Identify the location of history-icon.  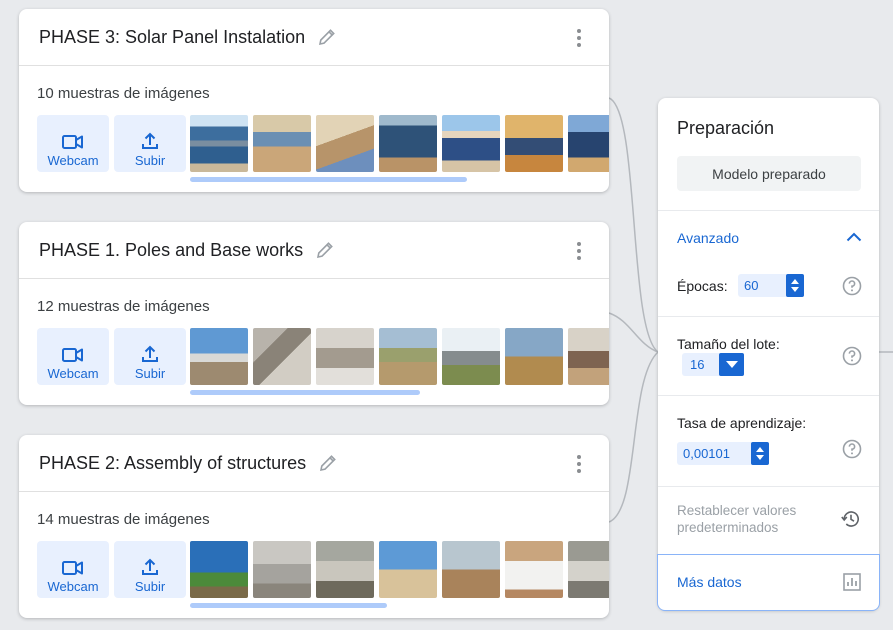
(851, 521).